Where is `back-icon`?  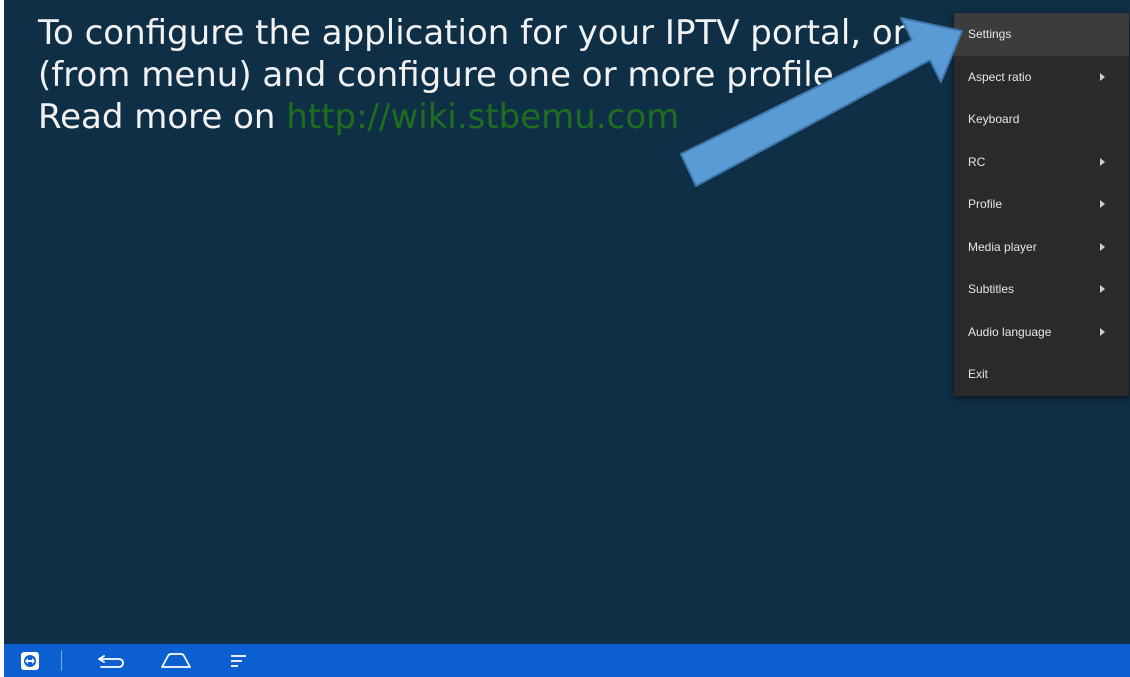
back-icon is located at coordinates (111, 661).